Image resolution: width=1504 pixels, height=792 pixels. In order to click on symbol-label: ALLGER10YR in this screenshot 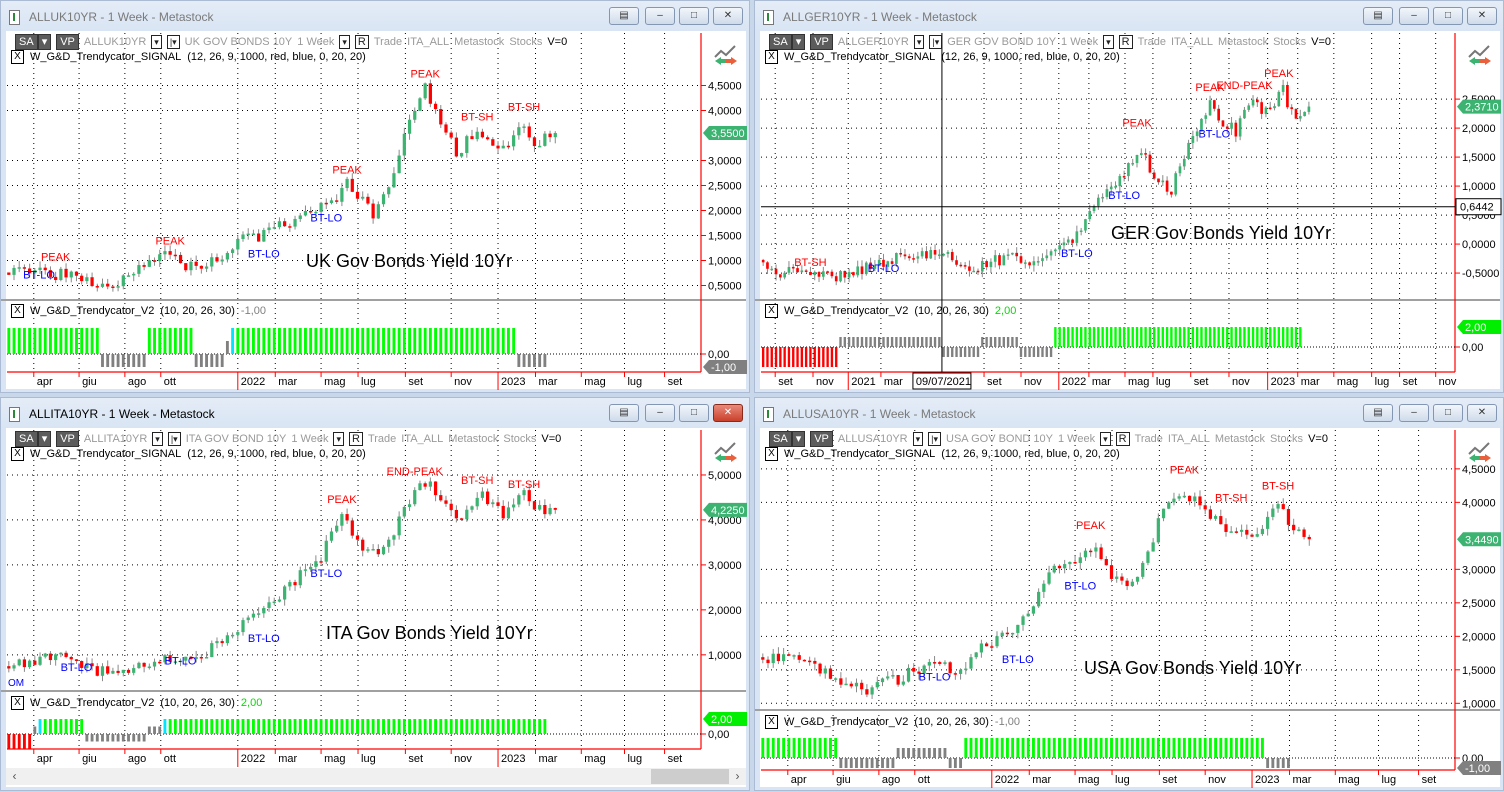, I will do `click(873, 42)`.